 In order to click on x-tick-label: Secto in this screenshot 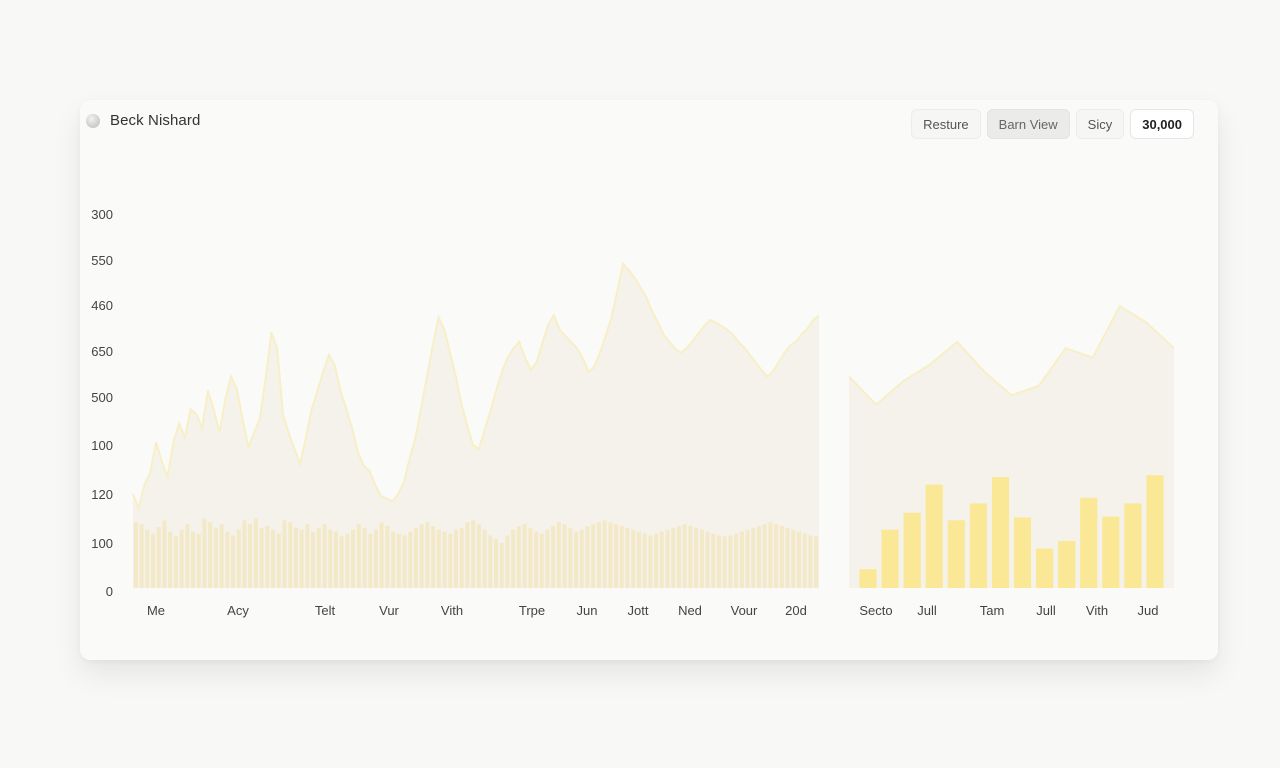, I will do `click(875, 610)`.